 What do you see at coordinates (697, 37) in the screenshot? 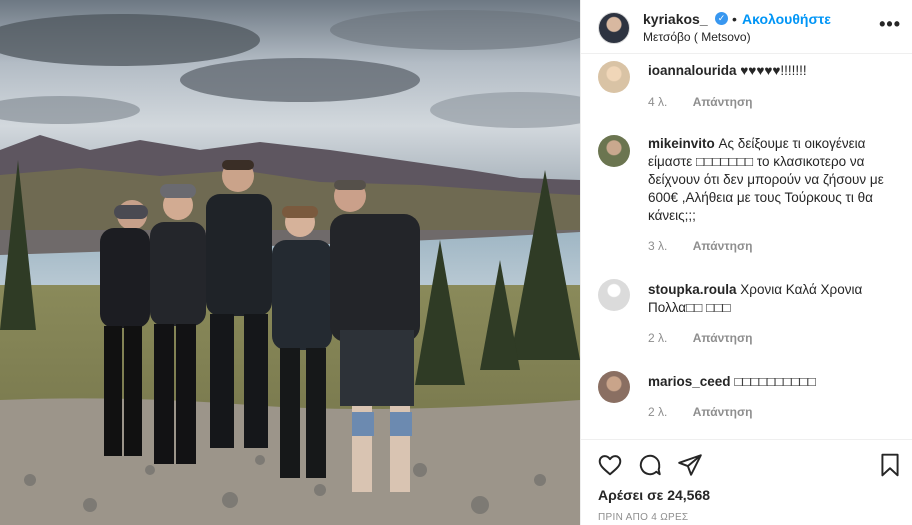
I see `location-link: Μετσόβο ( Metsovo)` at bounding box center [697, 37].